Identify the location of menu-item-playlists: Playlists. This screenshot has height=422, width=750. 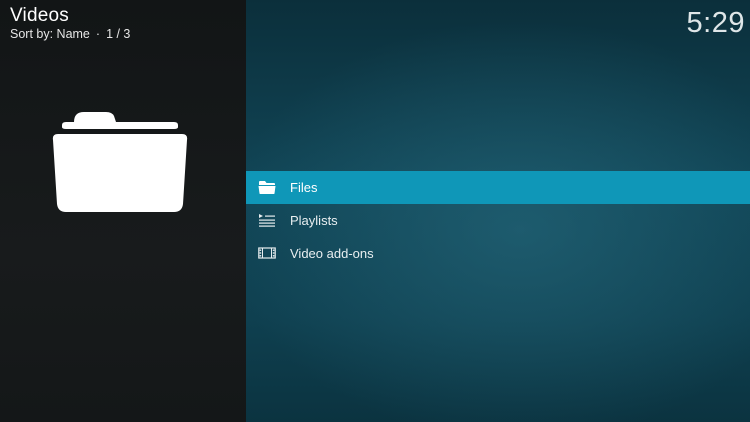
(498, 220).